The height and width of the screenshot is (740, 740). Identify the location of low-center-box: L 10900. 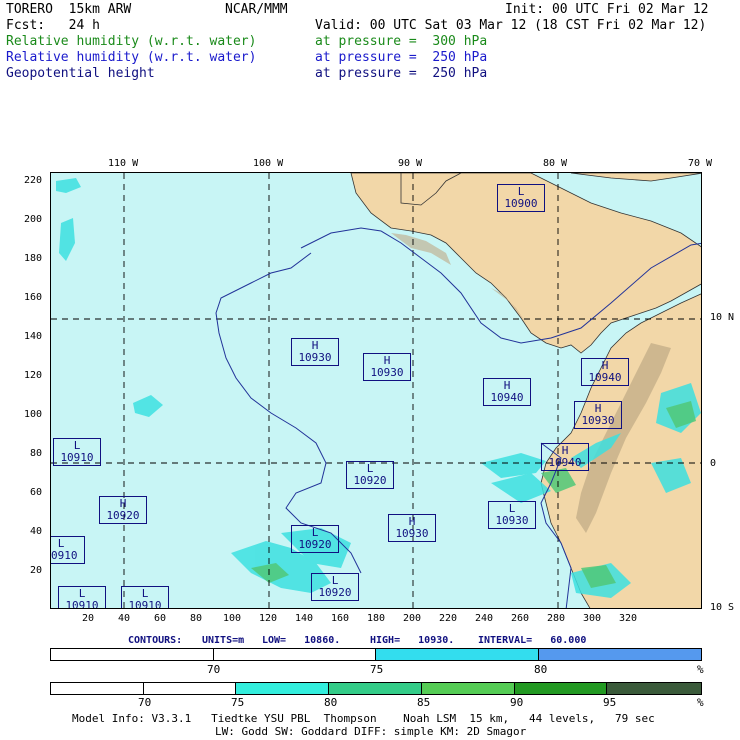
(521, 198).